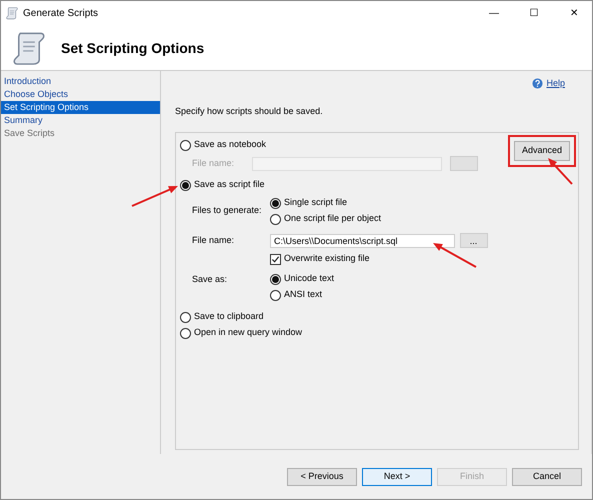 The height and width of the screenshot is (500, 593). What do you see at coordinates (548, 83) in the screenshot?
I see `help-link: Help` at bounding box center [548, 83].